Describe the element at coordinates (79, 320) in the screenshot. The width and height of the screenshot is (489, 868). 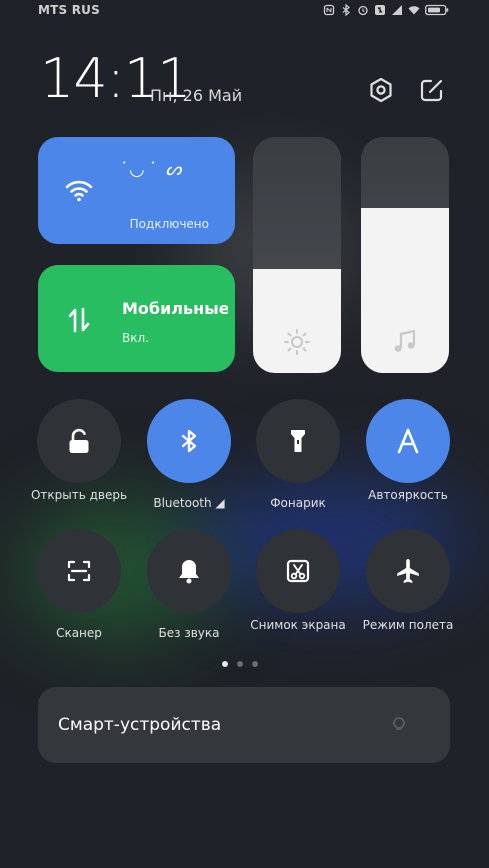
I see `mobile-data-icon` at that location.